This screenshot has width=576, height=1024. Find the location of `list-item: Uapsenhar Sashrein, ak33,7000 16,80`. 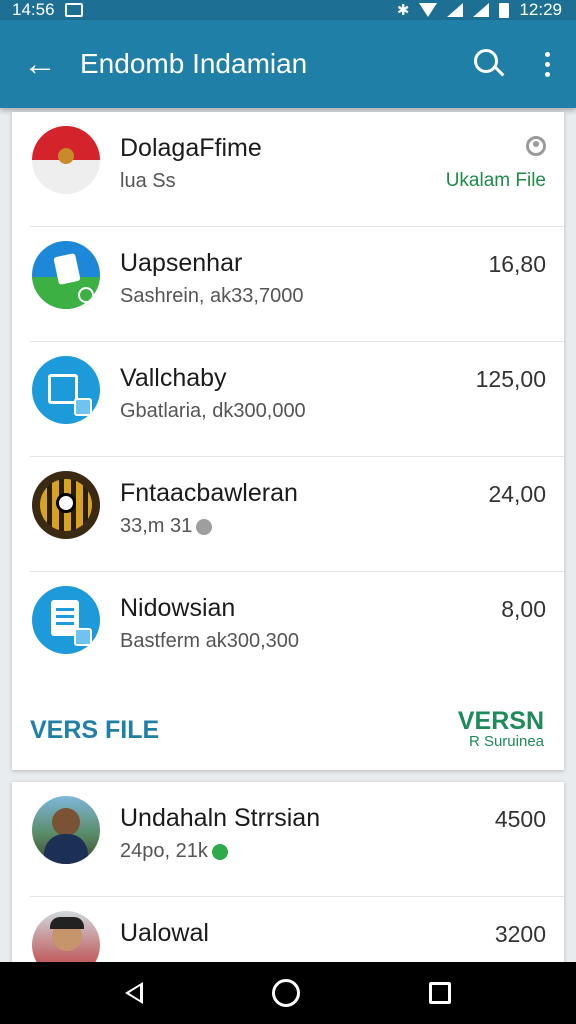

list-item: Uapsenhar Sashrein, ak33,7000 16,80 is located at coordinates (297, 284).